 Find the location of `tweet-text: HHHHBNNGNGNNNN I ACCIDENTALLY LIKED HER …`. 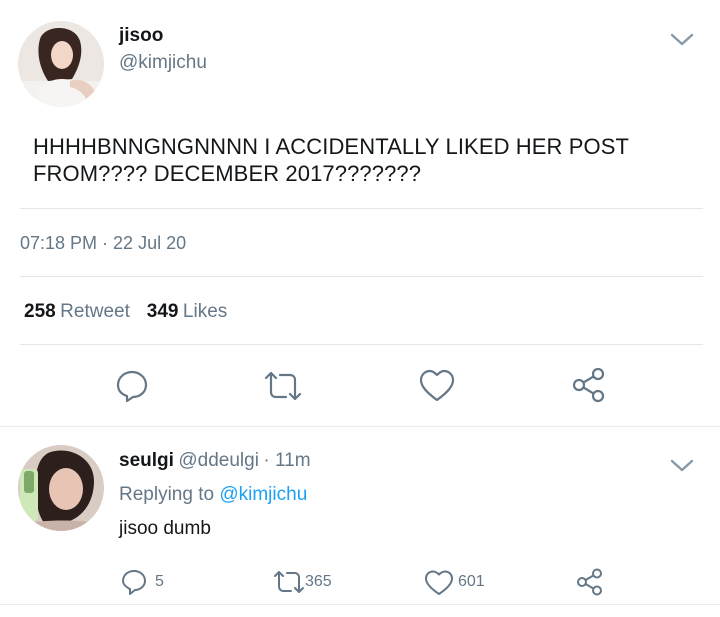

tweet-text: HHHHBNNGNGNNNN I ACCIDENTALLY LIKED HER … is located at coordinates (363, 160).